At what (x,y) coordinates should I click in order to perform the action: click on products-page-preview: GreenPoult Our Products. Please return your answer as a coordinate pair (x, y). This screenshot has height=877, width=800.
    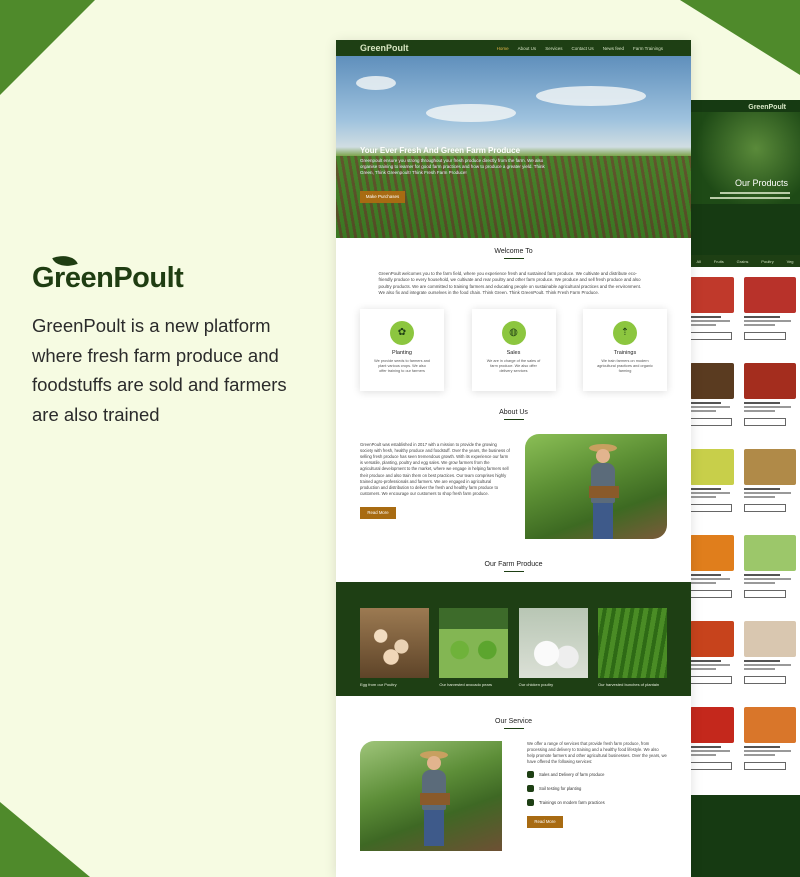
    Looking at the image, I should click on (745, 177).